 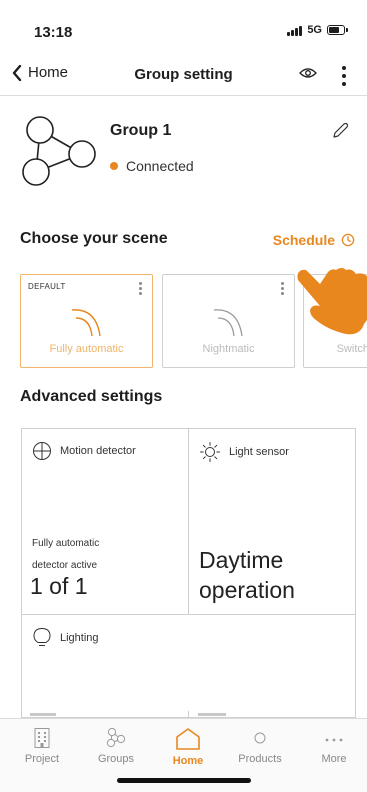 I want to click on status-bar: 13:18 5G, so click(x=183, y=28).